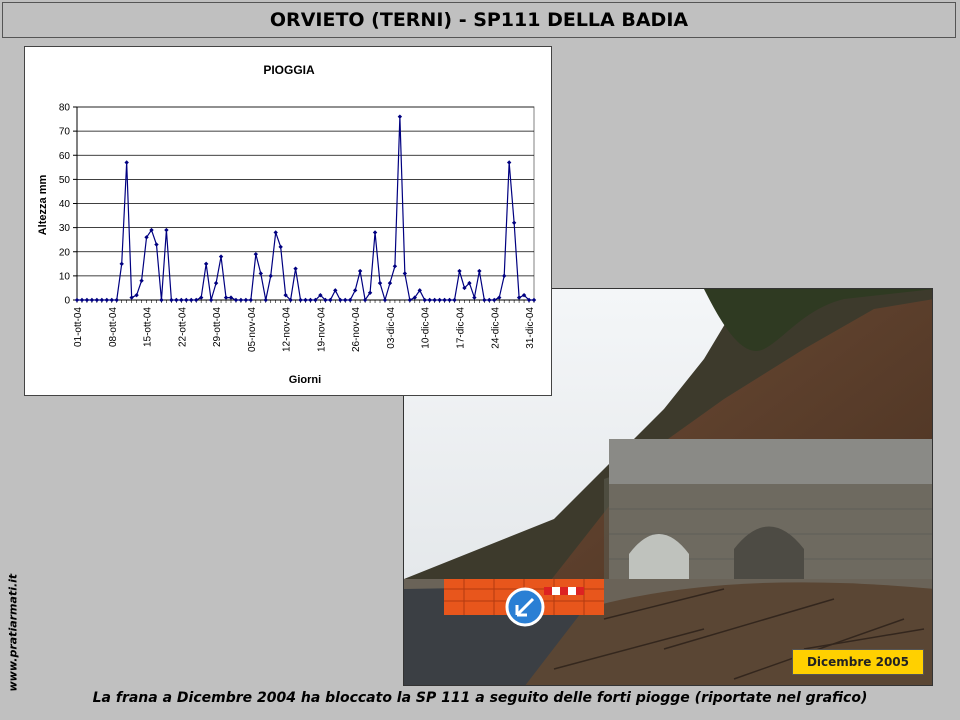 Image resolution: width=960 pixels, height=720 pixels. What do you see at coordinates (289, 70) in the screenshot?
I see `chart-title: PIOGGIA` at bounding box center [289, 70].